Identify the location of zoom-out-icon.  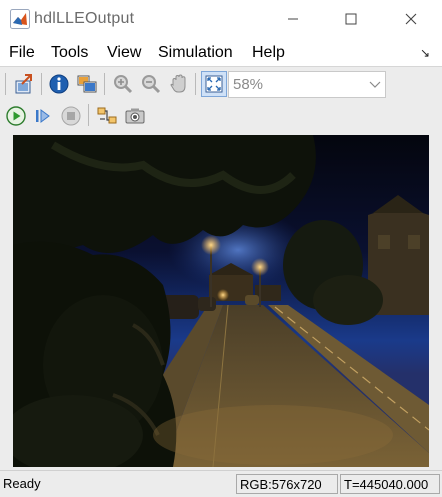
(151, 84).